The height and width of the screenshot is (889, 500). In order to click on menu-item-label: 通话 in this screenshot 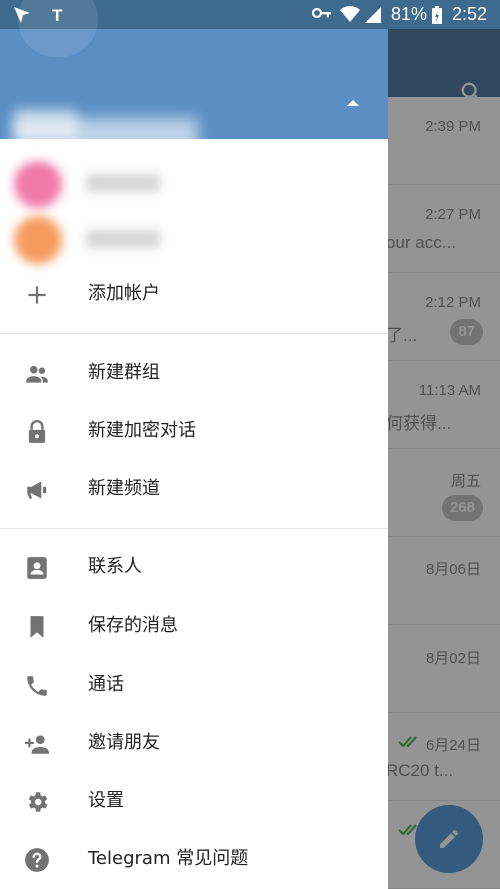, I will do `click(106, 684)`.